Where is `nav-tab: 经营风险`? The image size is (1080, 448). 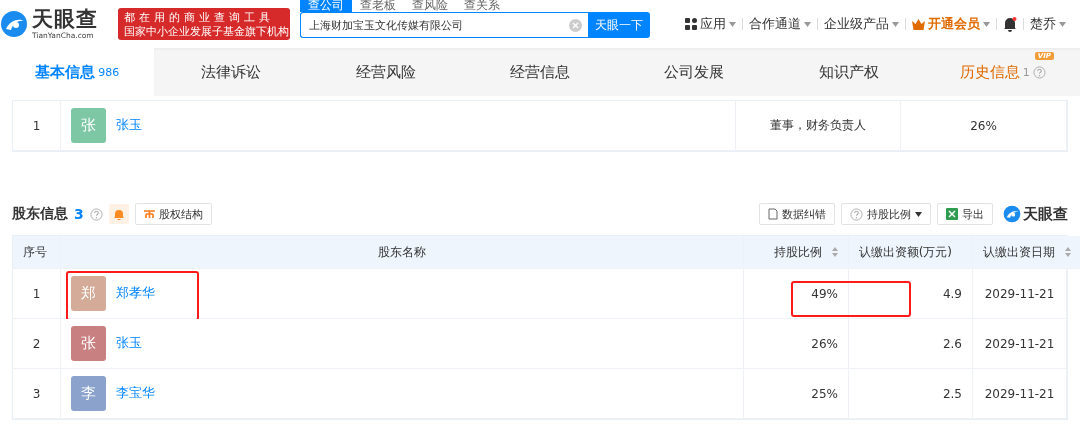 nav-tab: 经营风险 is located at coordinates (385, 72).